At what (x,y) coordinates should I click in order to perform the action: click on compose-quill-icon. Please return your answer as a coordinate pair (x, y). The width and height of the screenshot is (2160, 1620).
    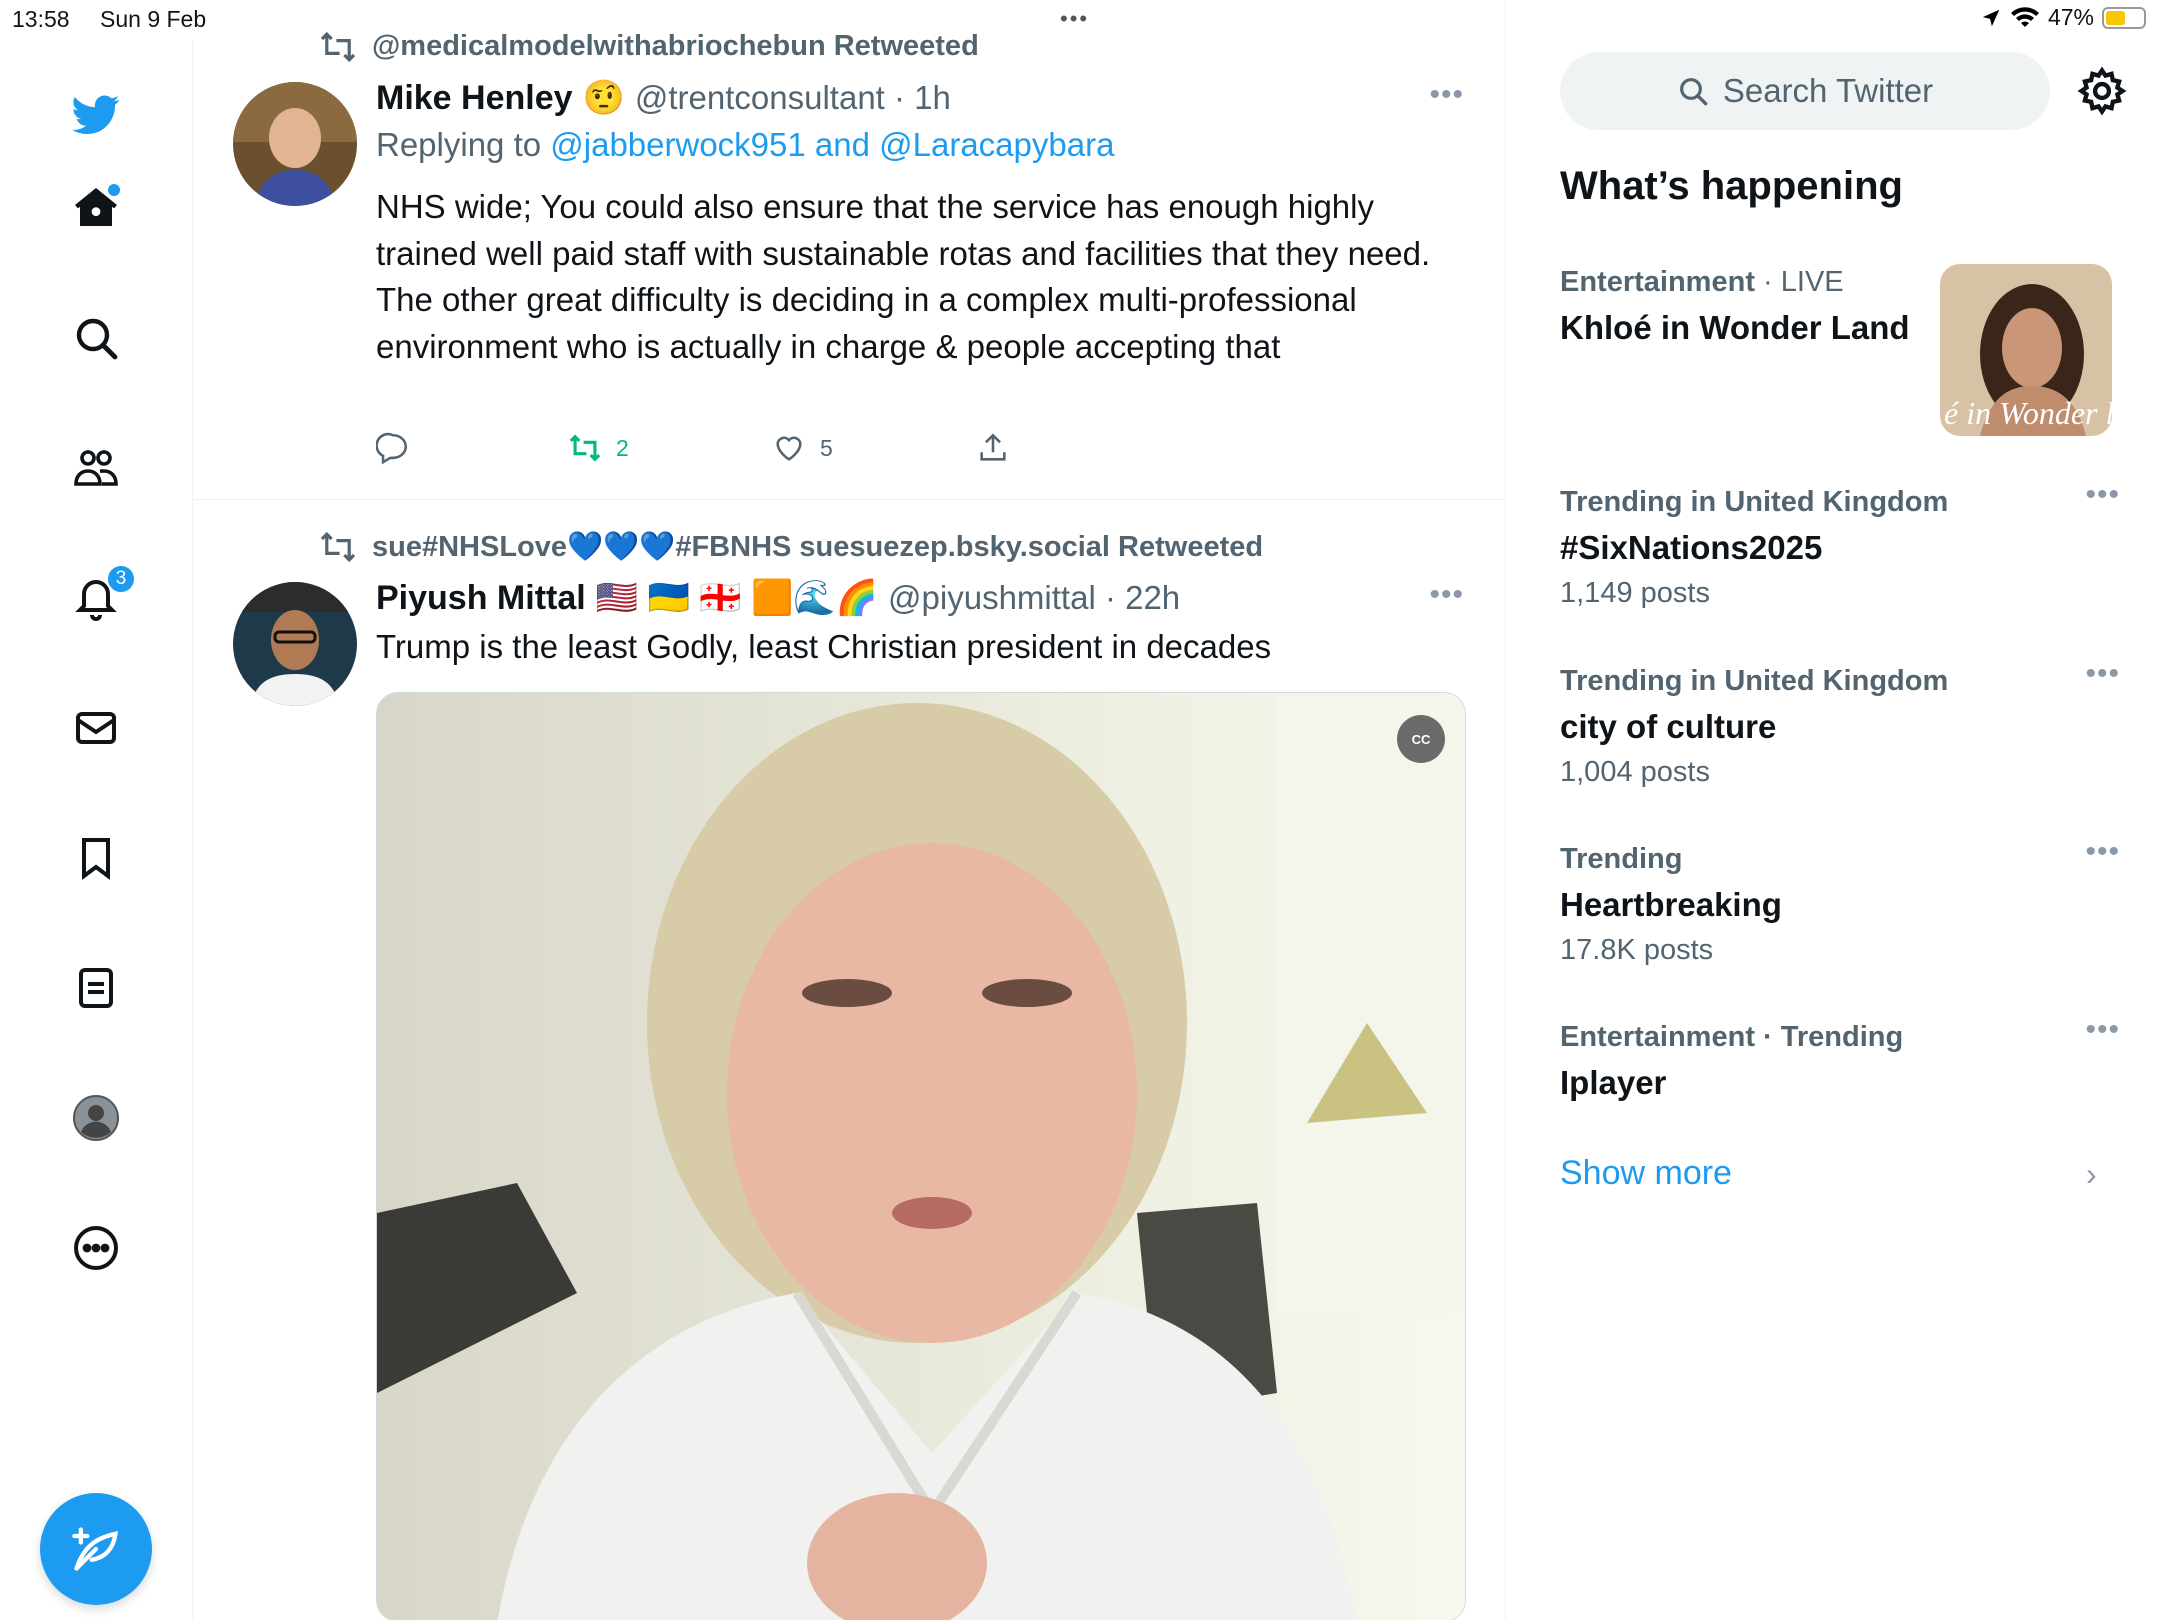
    Looking at the image, I should click on (95, 1549).